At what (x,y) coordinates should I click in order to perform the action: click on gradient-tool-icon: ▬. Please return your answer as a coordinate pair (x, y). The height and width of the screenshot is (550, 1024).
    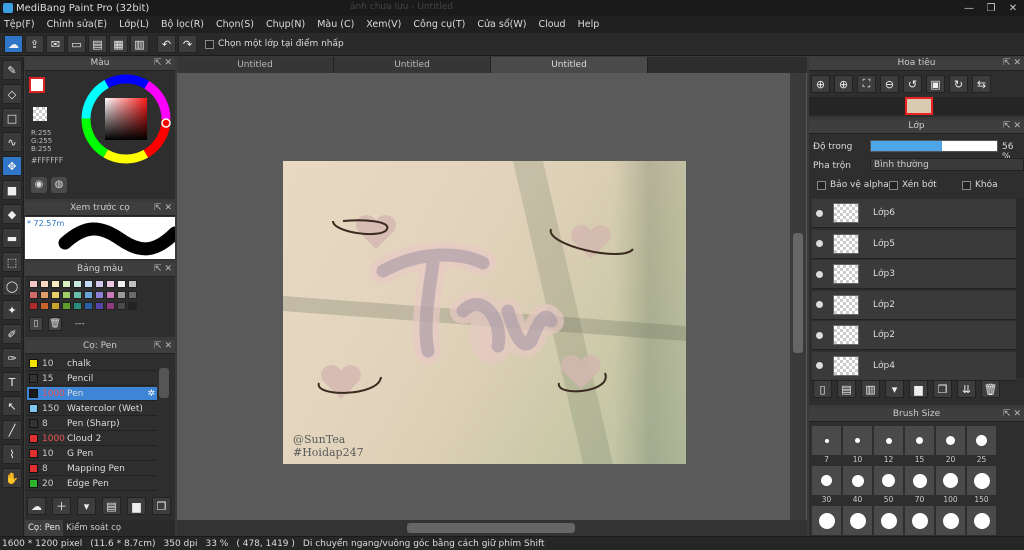
    Looking at the image, I should click on (12, 238).